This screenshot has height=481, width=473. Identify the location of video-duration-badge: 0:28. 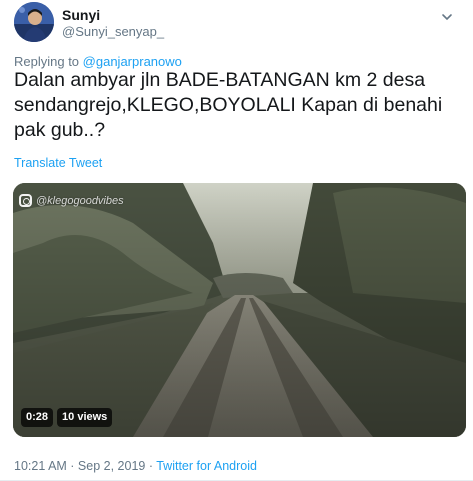
(37, 417).